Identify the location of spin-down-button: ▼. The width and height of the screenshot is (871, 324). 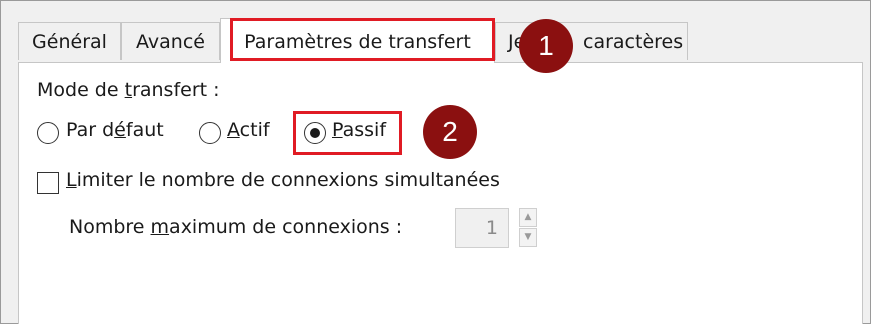
(528, 237).